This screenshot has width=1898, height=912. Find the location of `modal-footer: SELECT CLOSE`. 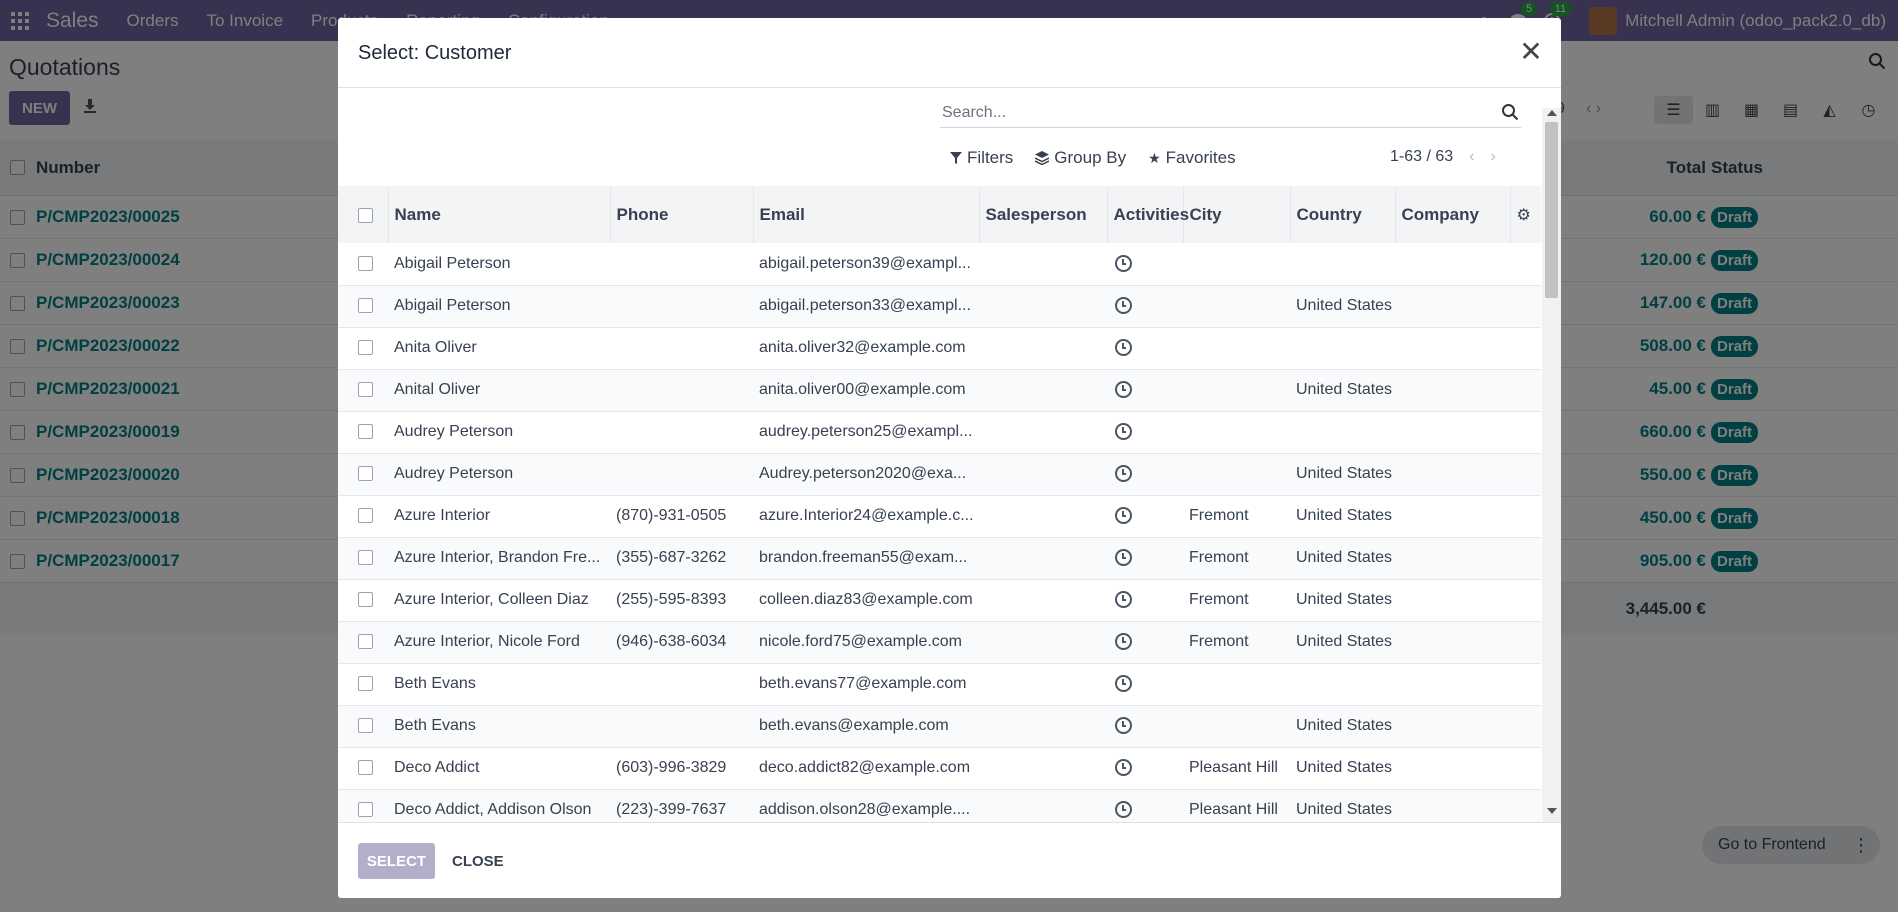

modal-footer: SELECT CLOSE is located at coordinates (949, 860).